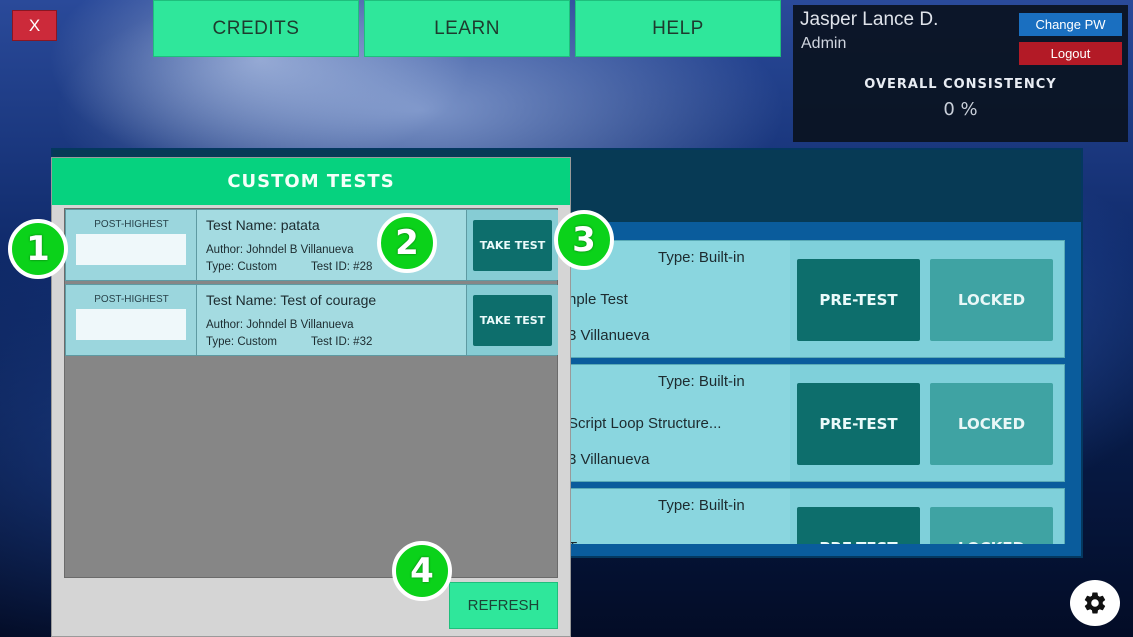 Image resolution: width=1133 pixels, height=637 pixels. What do you see at coordinates (598, 299) in the screenshot?
I see `builtin-test-title: nple Test` at bounding box center [598, 299].